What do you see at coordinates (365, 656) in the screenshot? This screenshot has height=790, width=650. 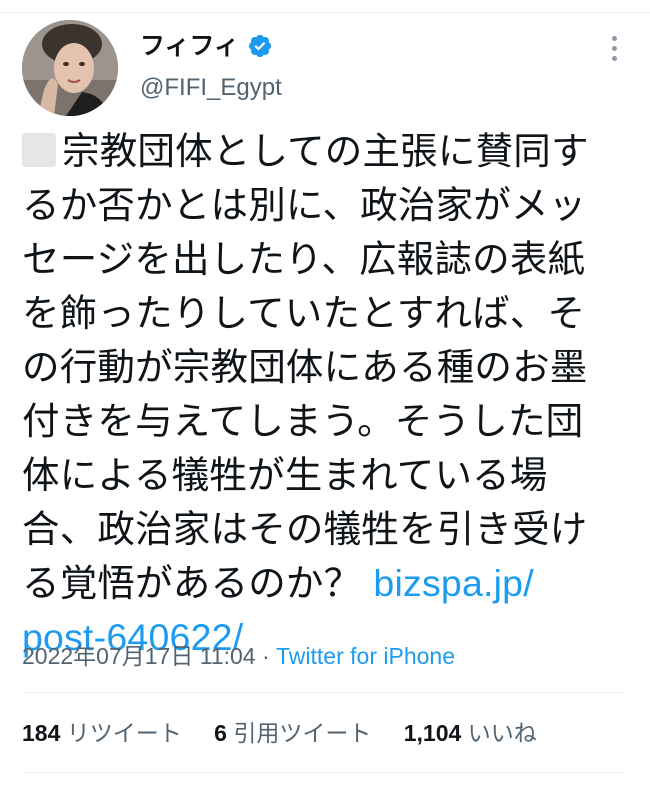 I see `tweet-source-link: Twitter for iPhone` at bounding box center [365, 656].